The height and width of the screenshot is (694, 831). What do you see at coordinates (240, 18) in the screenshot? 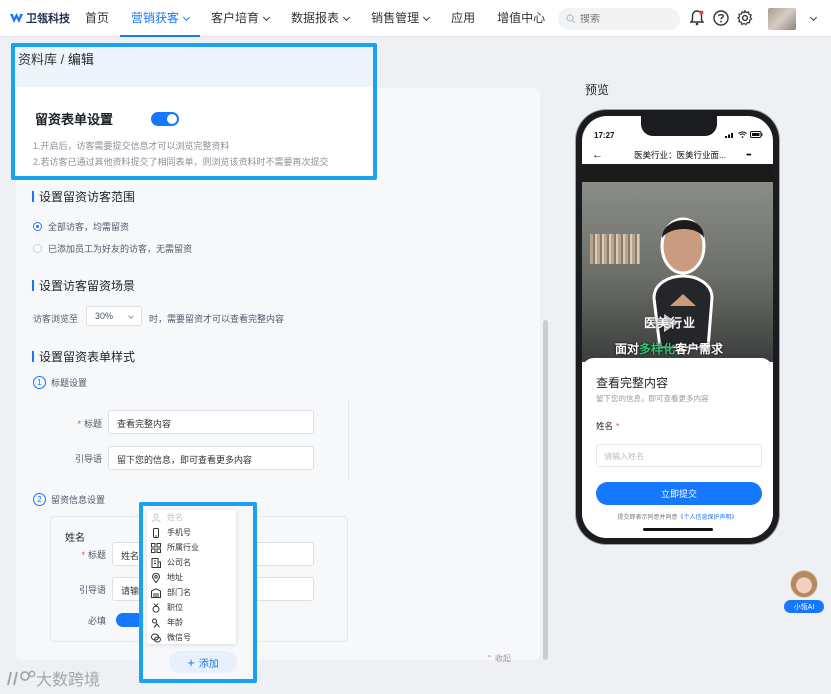
I see `nav-customer: 客户培育` at bounding box center [240, 18].